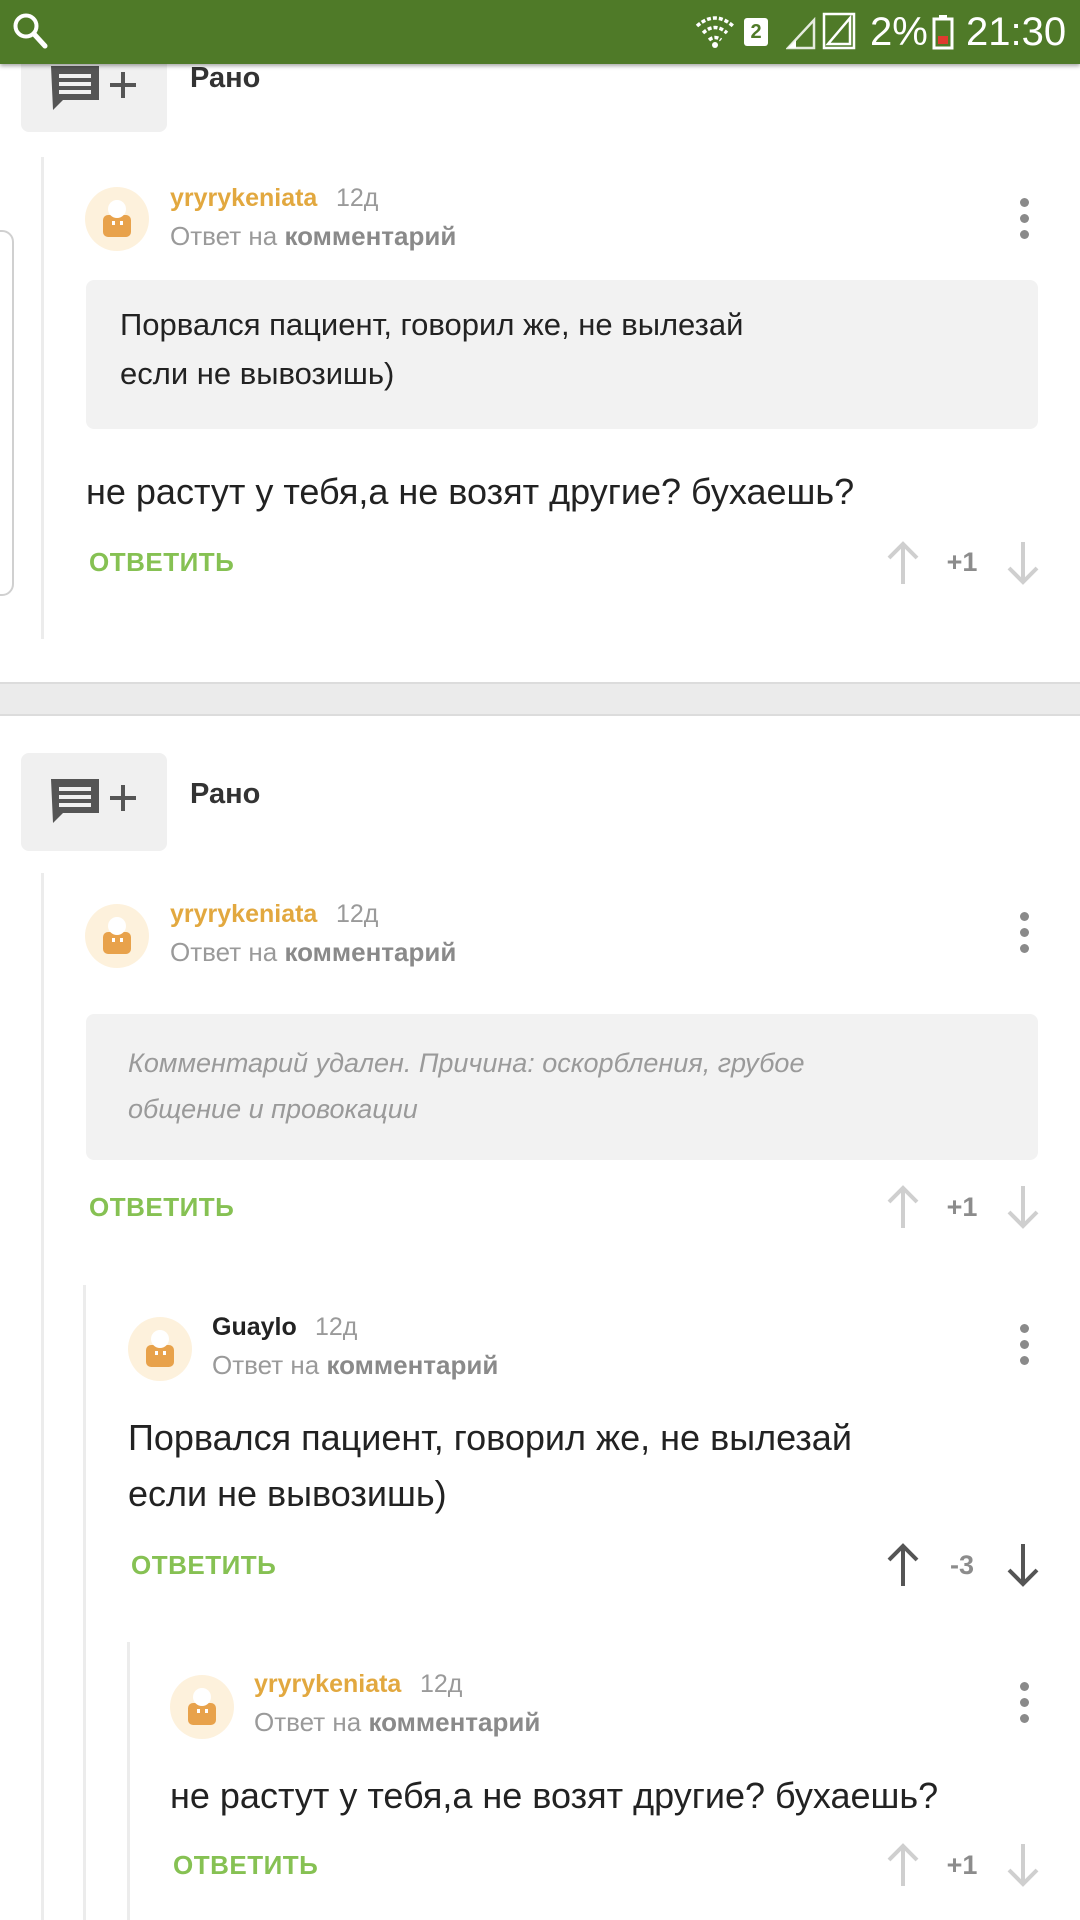  Describe the element at coordinates (1016, 32) in the screenshot. I see `clock: 21:30` at that location.